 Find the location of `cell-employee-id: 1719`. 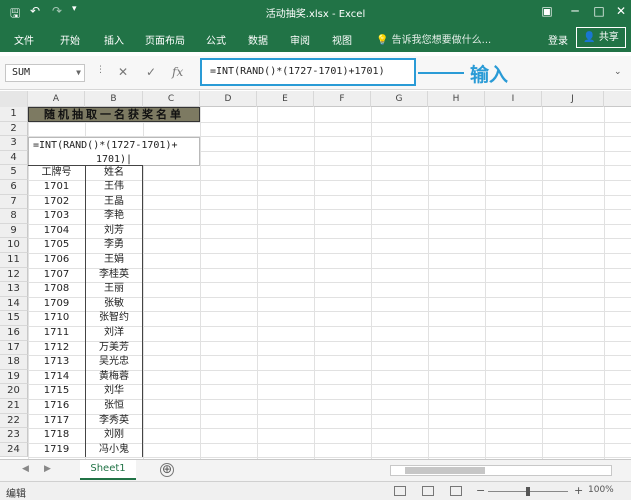

cell-employee-id: 1719 is located at coordinates (56, 450).